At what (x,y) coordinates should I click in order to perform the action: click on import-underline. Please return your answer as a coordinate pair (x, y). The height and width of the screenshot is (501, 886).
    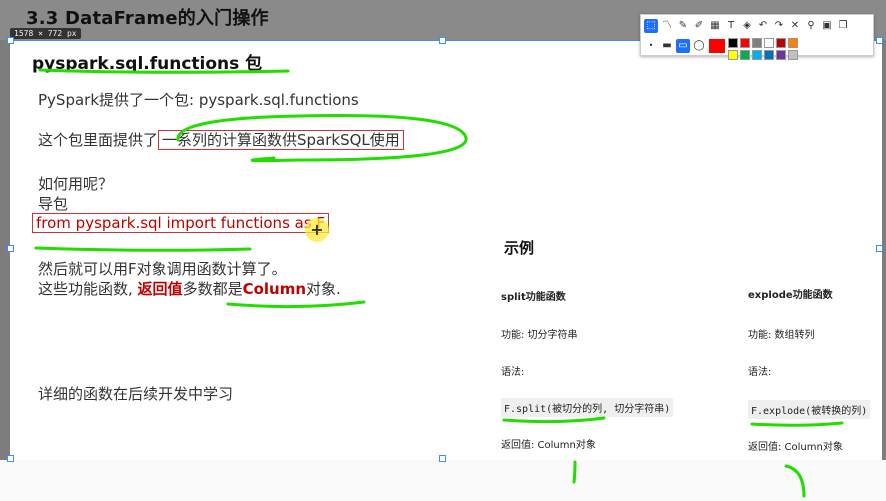
    Looking at the image, I should click on (143, 249).